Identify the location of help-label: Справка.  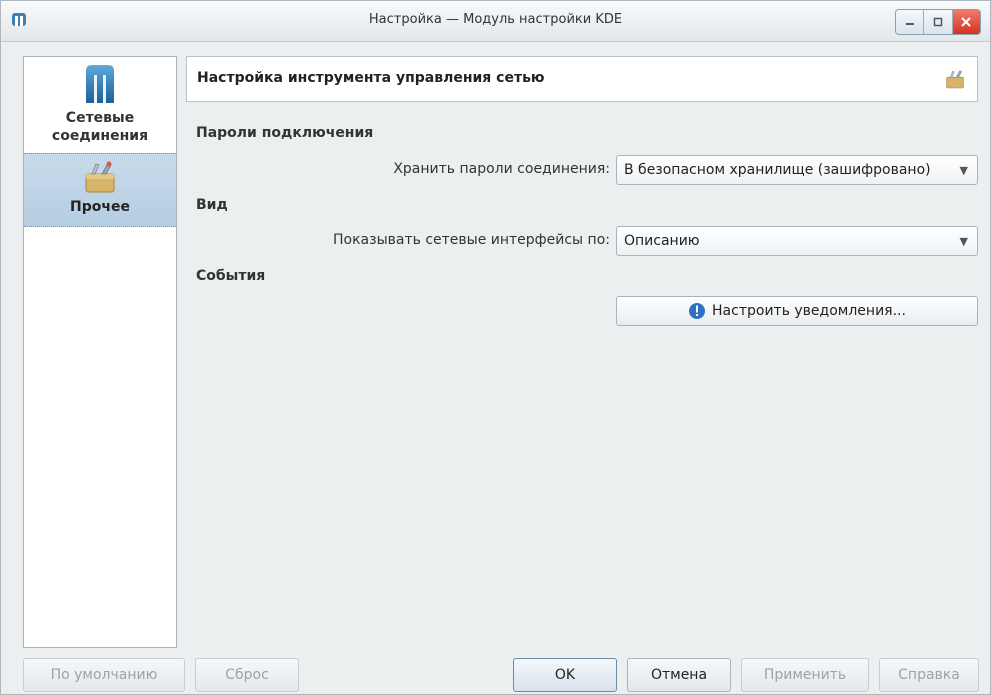
(929, 675).